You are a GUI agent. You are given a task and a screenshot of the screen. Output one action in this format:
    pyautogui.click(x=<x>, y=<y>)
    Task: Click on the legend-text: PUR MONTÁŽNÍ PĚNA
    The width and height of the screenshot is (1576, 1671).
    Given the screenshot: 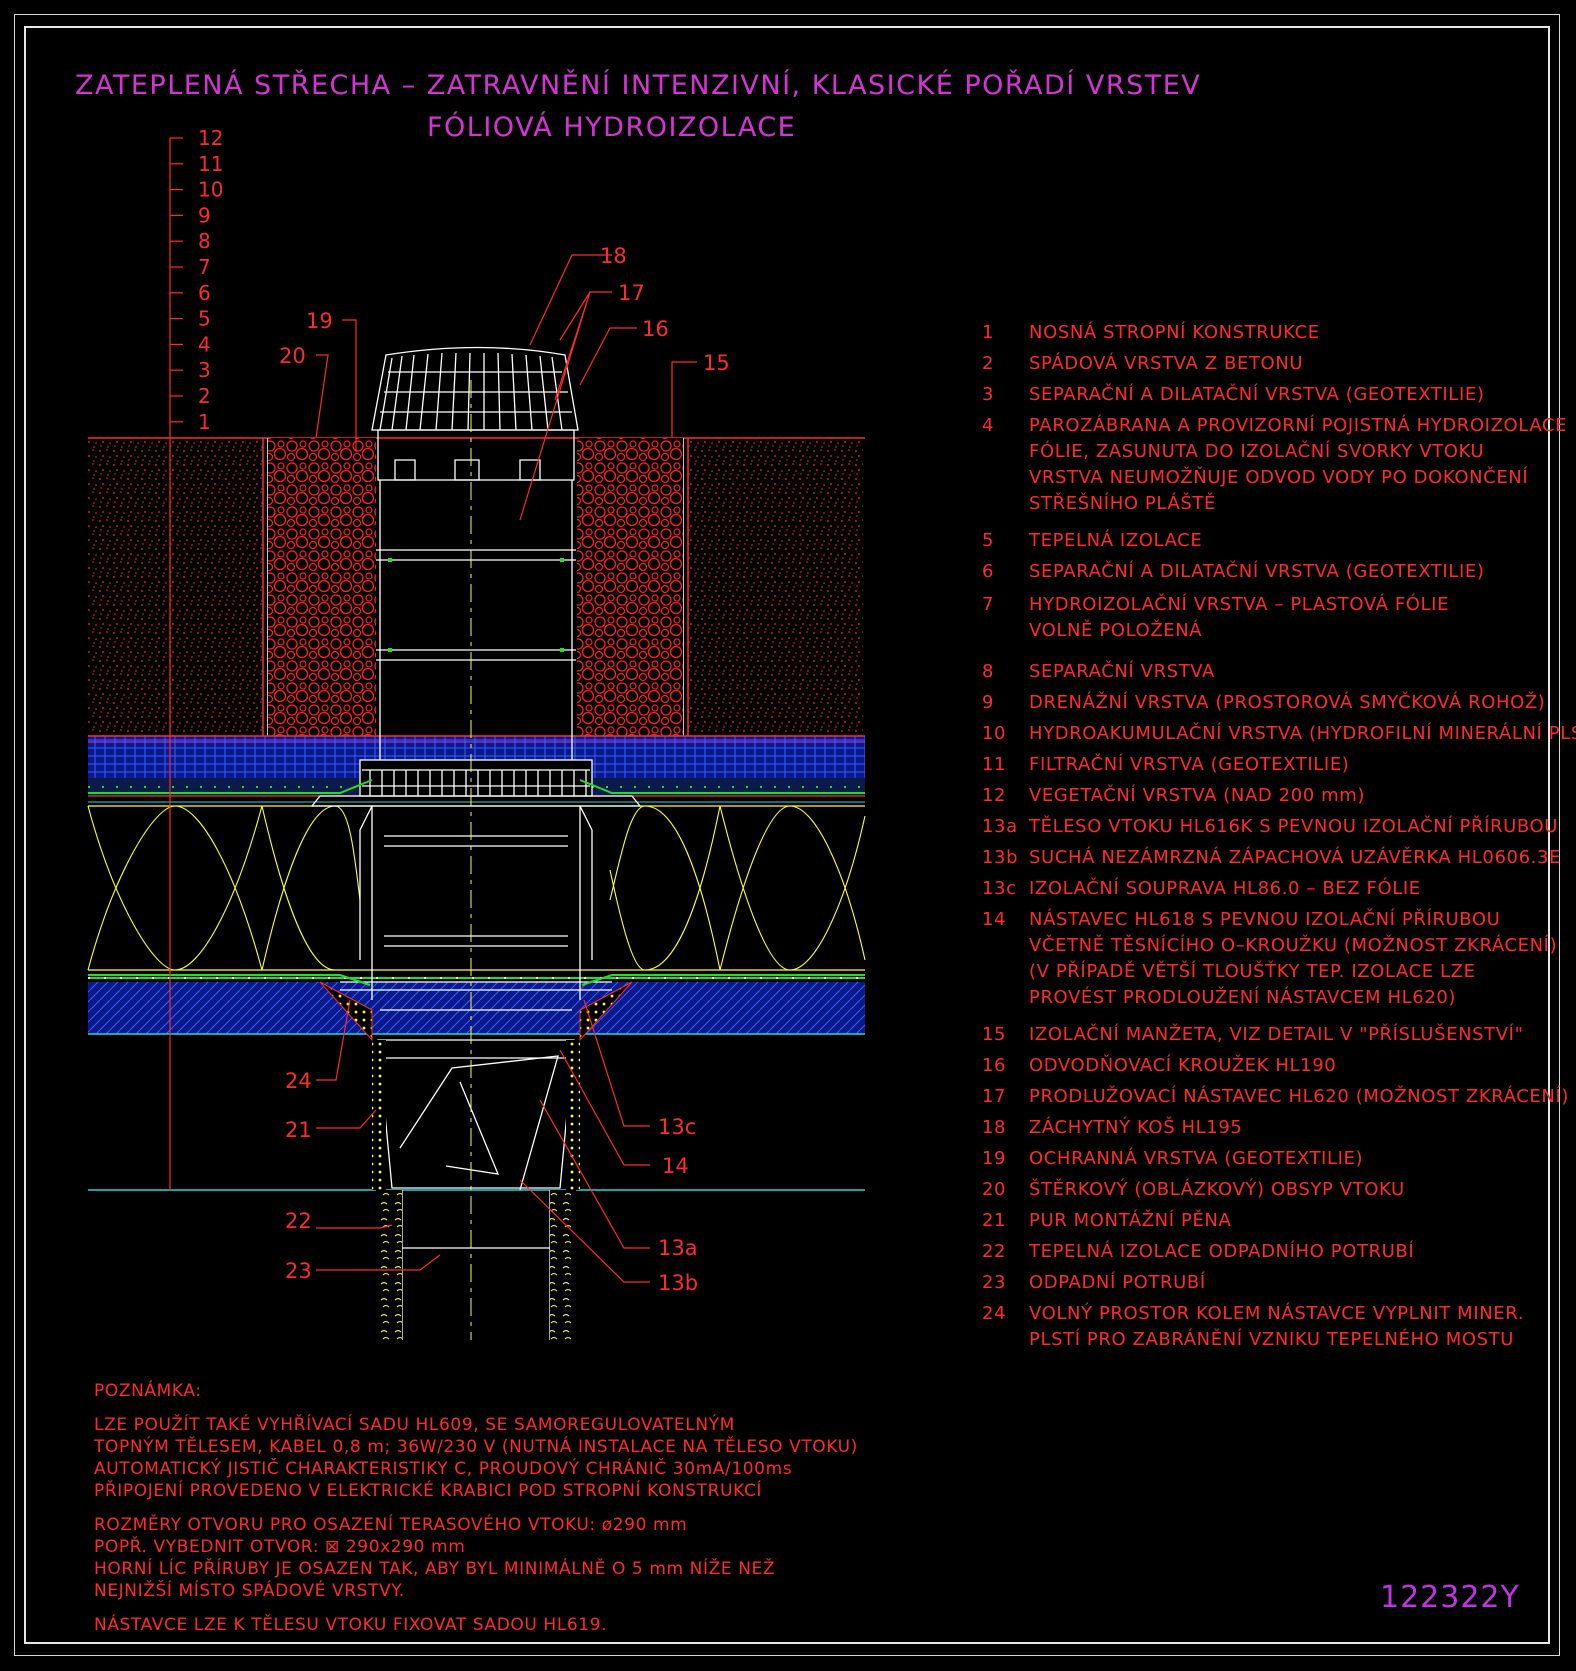 What is the action you would take?
    pyautogui.click(x=1130, y=1220)
    